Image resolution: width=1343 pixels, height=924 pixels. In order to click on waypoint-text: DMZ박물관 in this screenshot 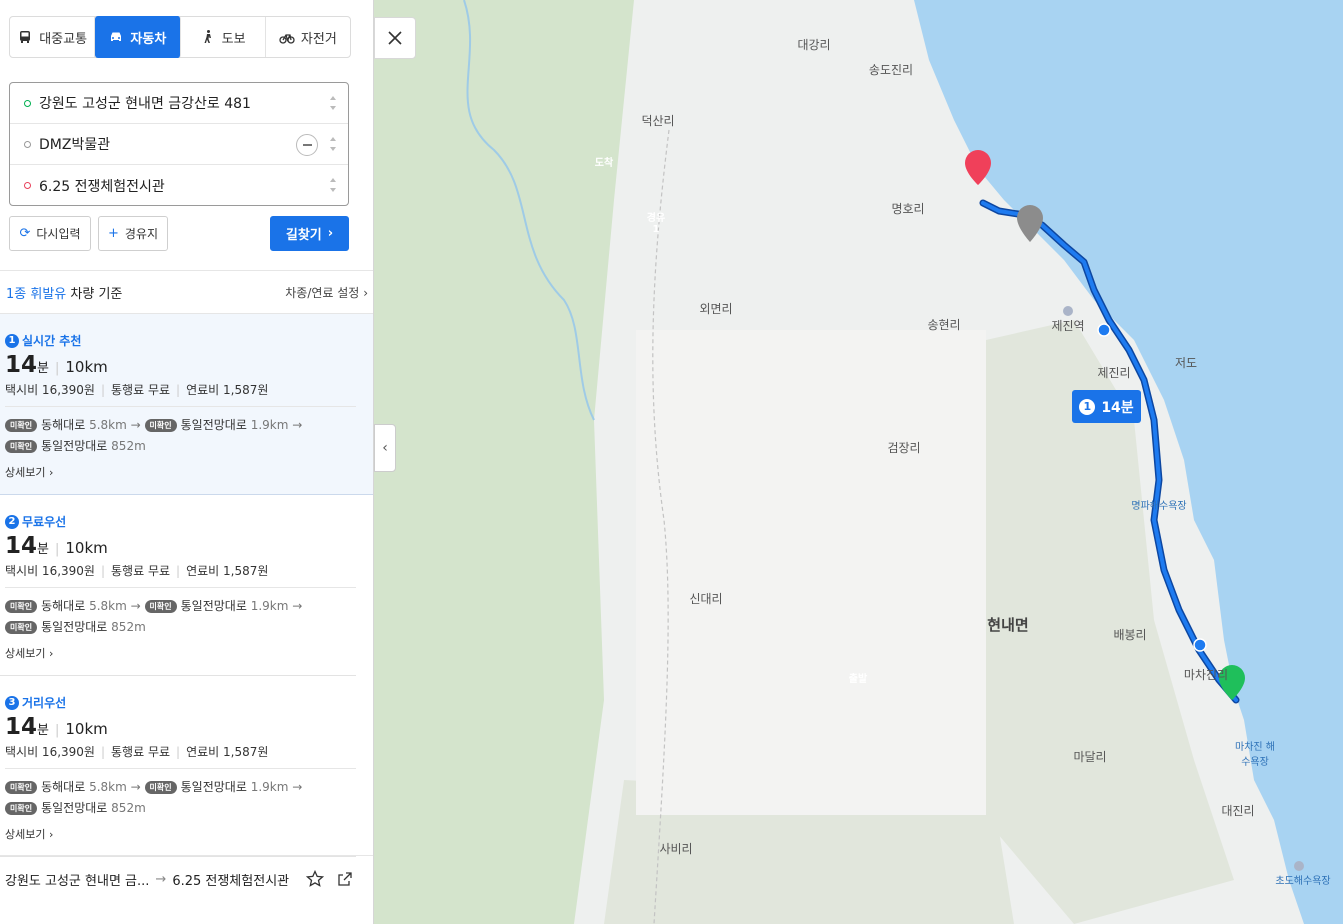, I will do `click(75, 145)`.